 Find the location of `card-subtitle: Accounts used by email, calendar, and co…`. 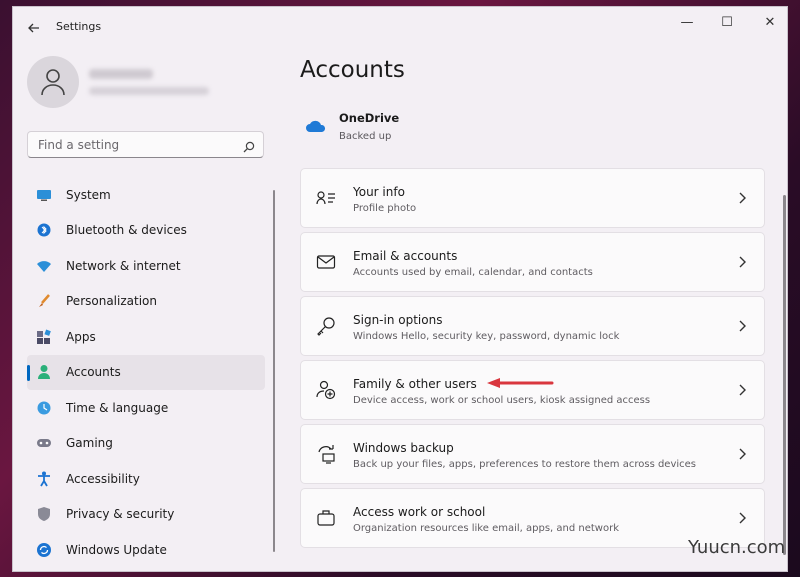

card-subtitle: Accounts used by email, calendar, and co… is located at coordinates (473, 272).